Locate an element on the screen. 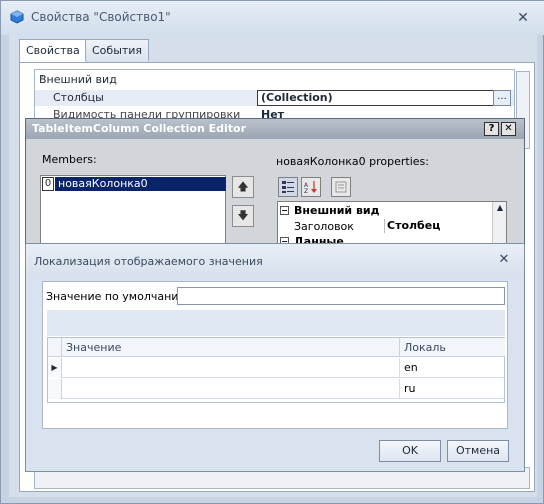  properties-label: новаяКолонка0 properties: is located at coordinates (352, 161).